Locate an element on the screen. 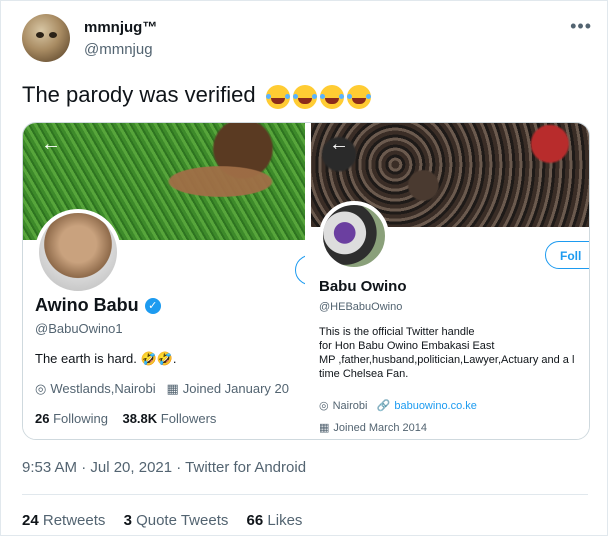  more-options-icon: ••• is located at coordinates (581, 26).